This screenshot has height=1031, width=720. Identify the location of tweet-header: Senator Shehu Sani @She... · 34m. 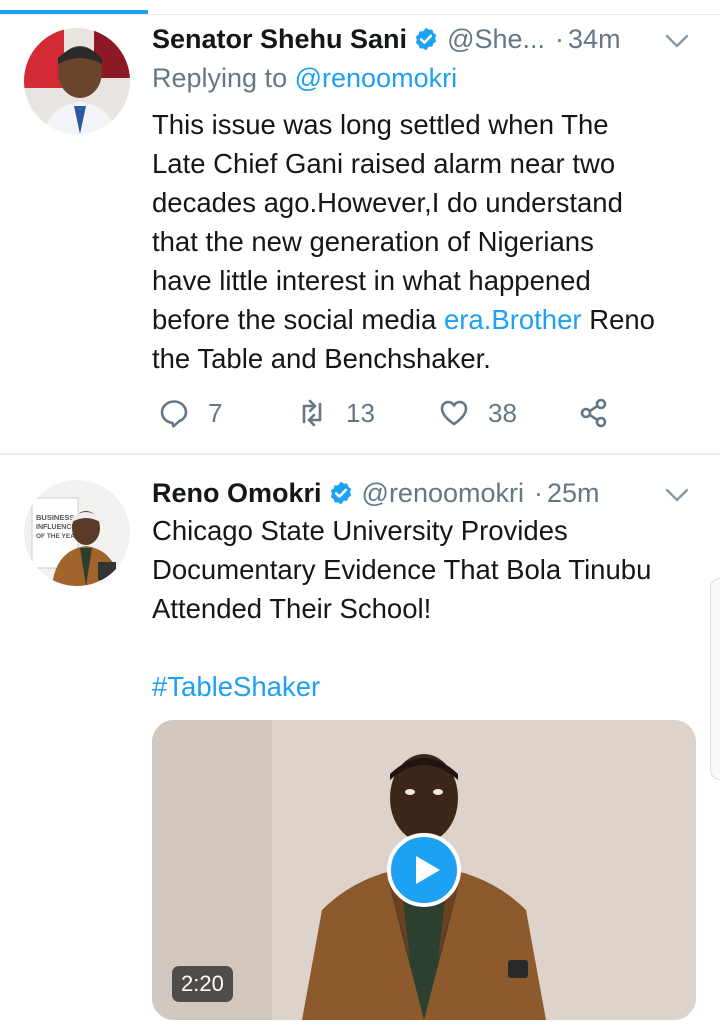
(421, 39).